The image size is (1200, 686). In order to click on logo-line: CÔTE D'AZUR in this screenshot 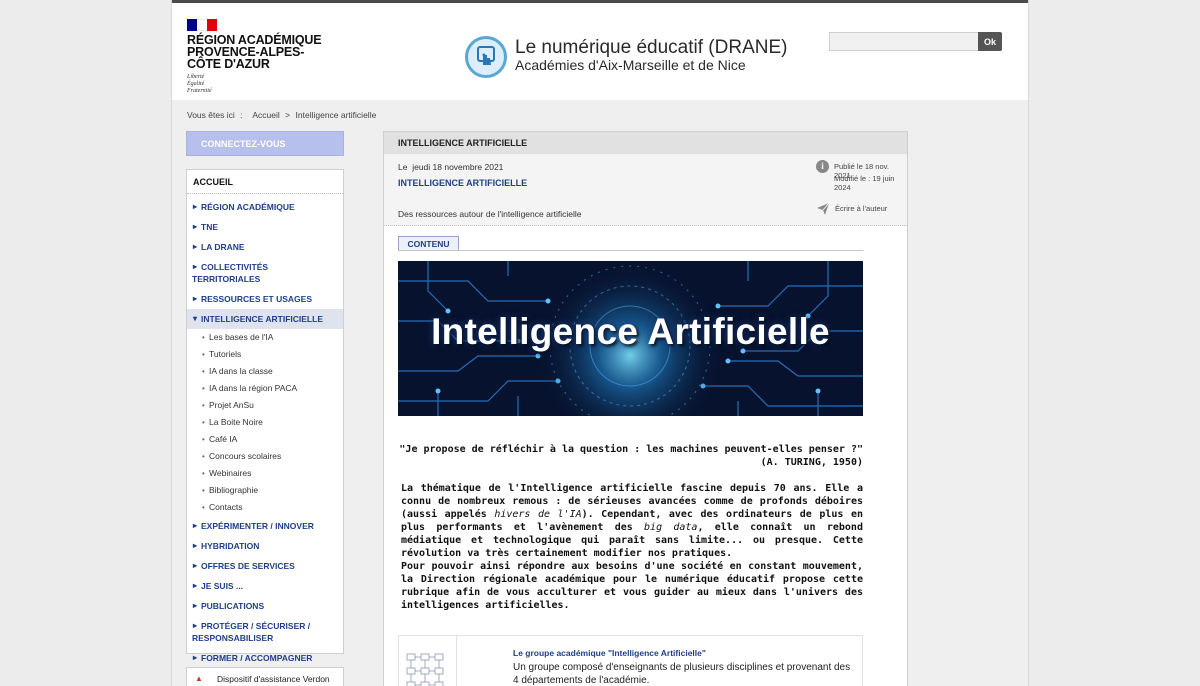, I will do `click(228, 64)`.